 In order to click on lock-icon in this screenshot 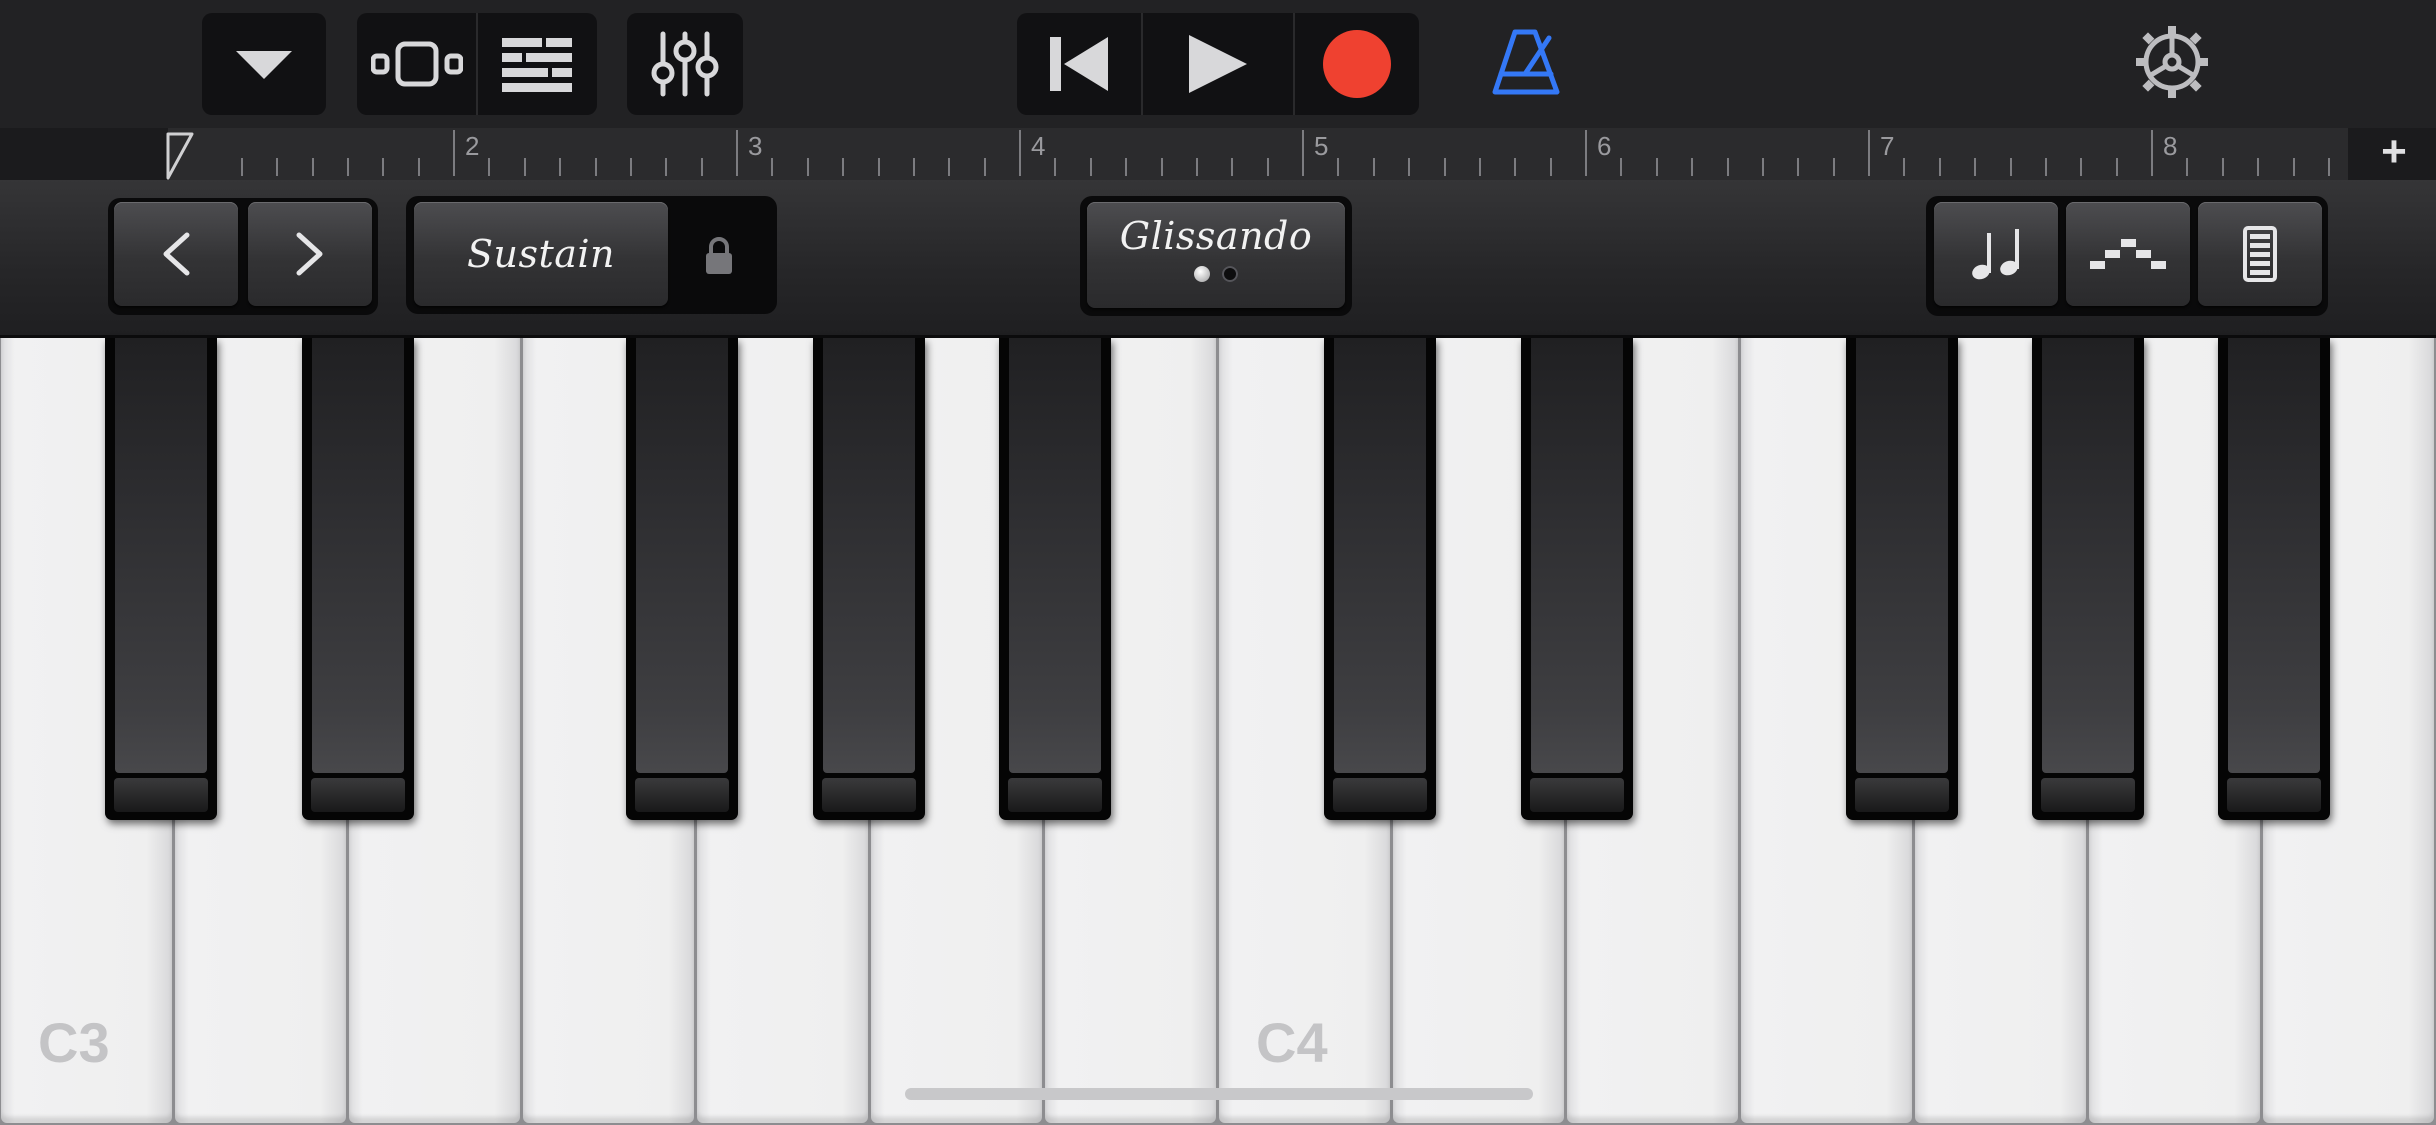, I will do `click(719, 255)`.